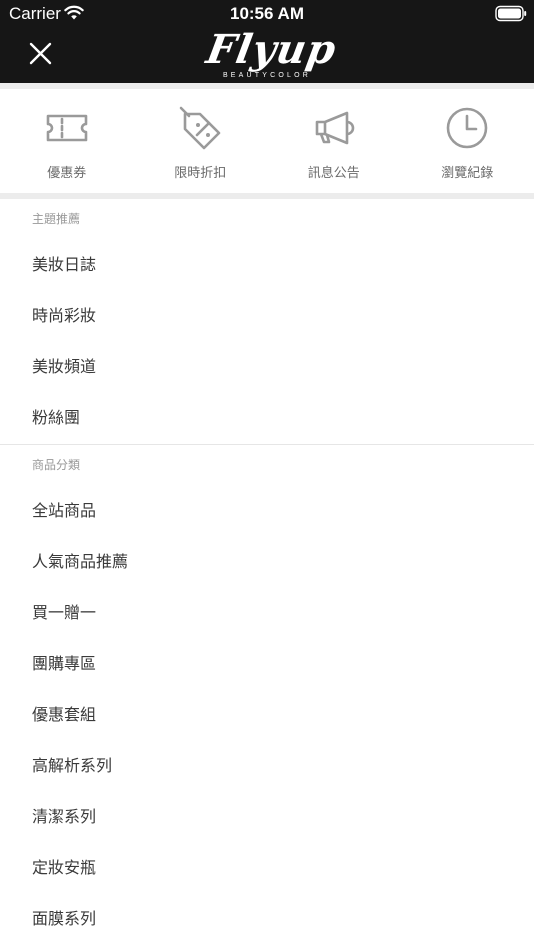  I want to click on close-icon, so click(40, 53).